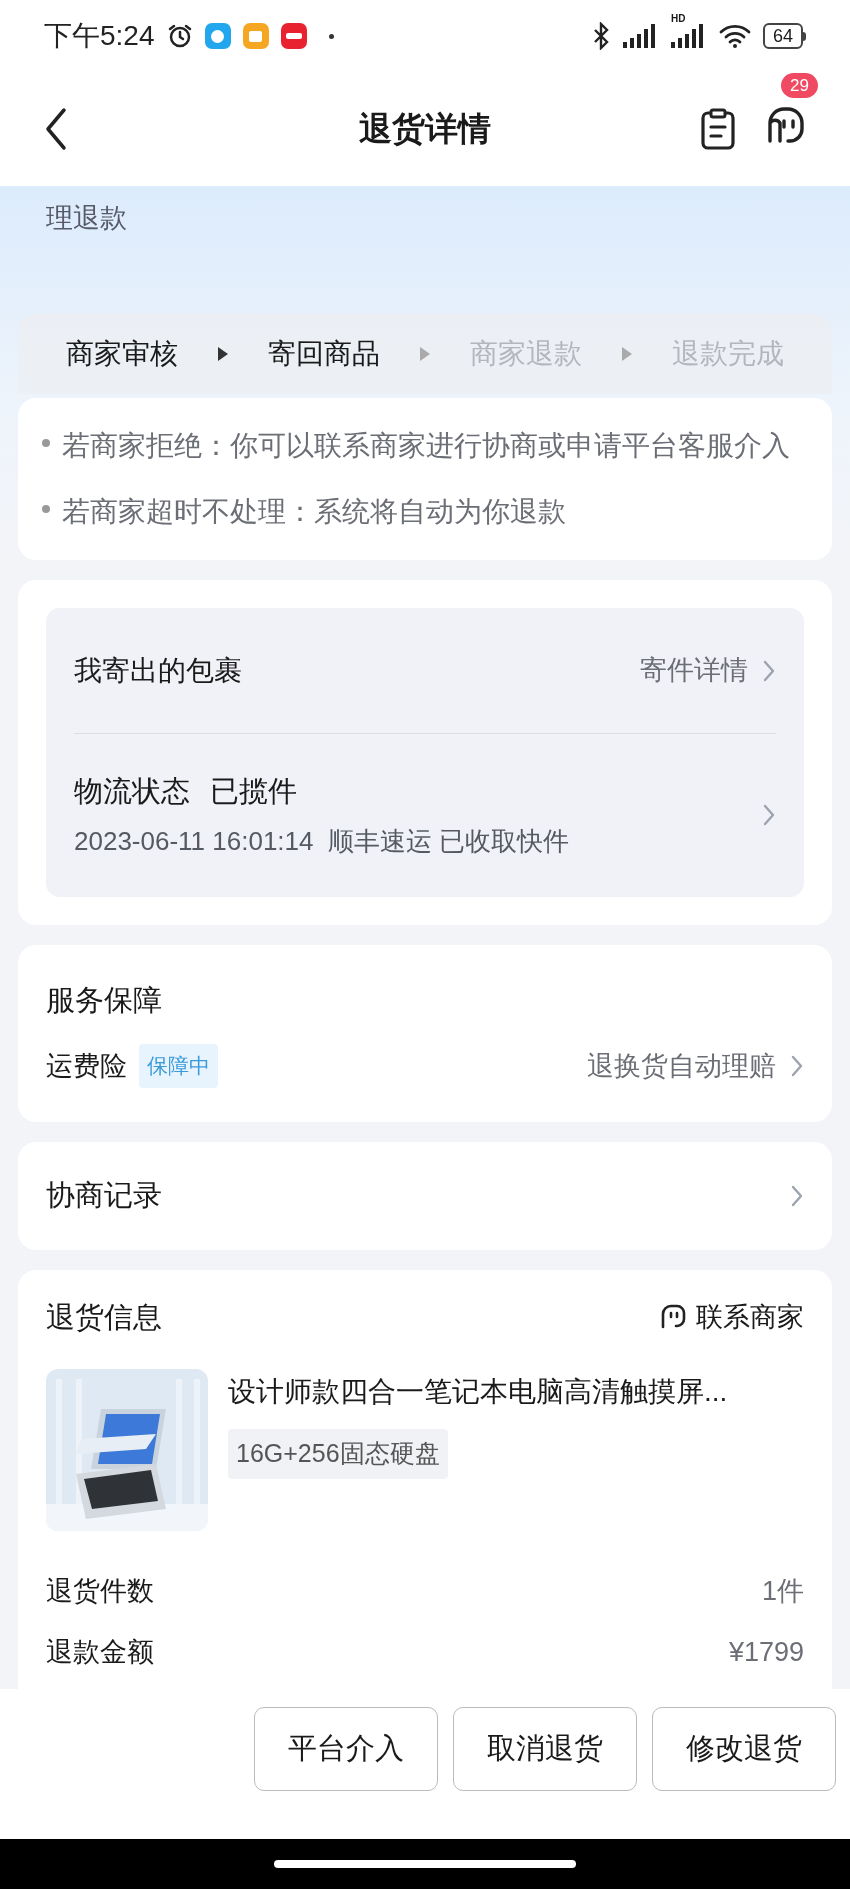 This screenshot has width=850, height=1889. What do you see at coordinates (86, 1066) in the screenshot?
I see `insurance-label: 运费险` at bounding box center [86, 1066].